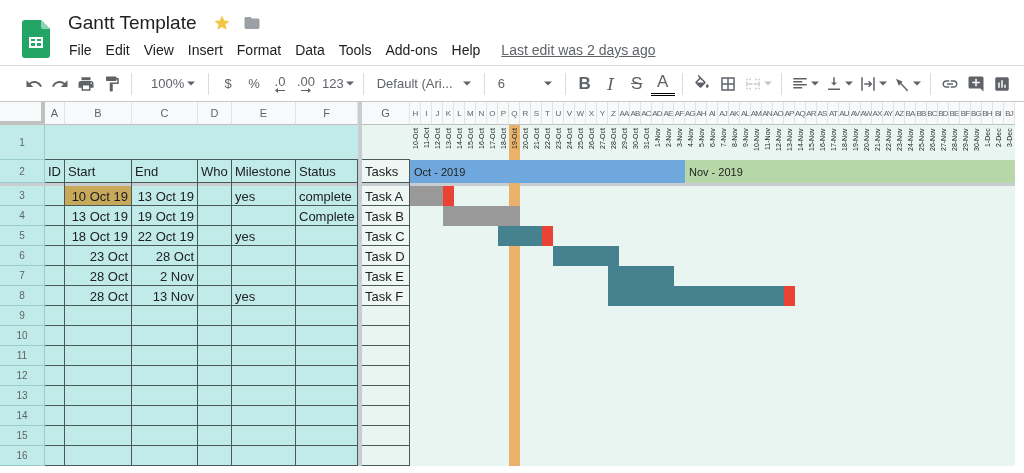 The width and height of the screenshot is (1024, 473). Describe the element at coordinates (789, 113) in the screenshot. I see `column-header: AP` at that location.